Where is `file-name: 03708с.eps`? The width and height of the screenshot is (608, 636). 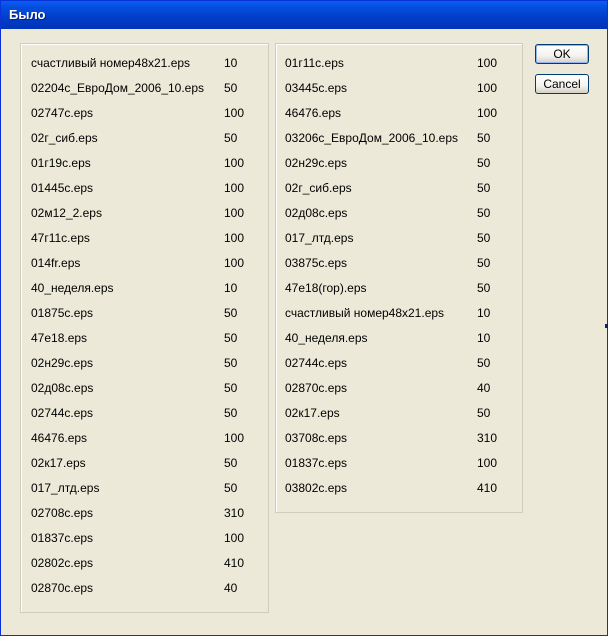
file-name: 03708с.eps is located at coordinates (316, 438).